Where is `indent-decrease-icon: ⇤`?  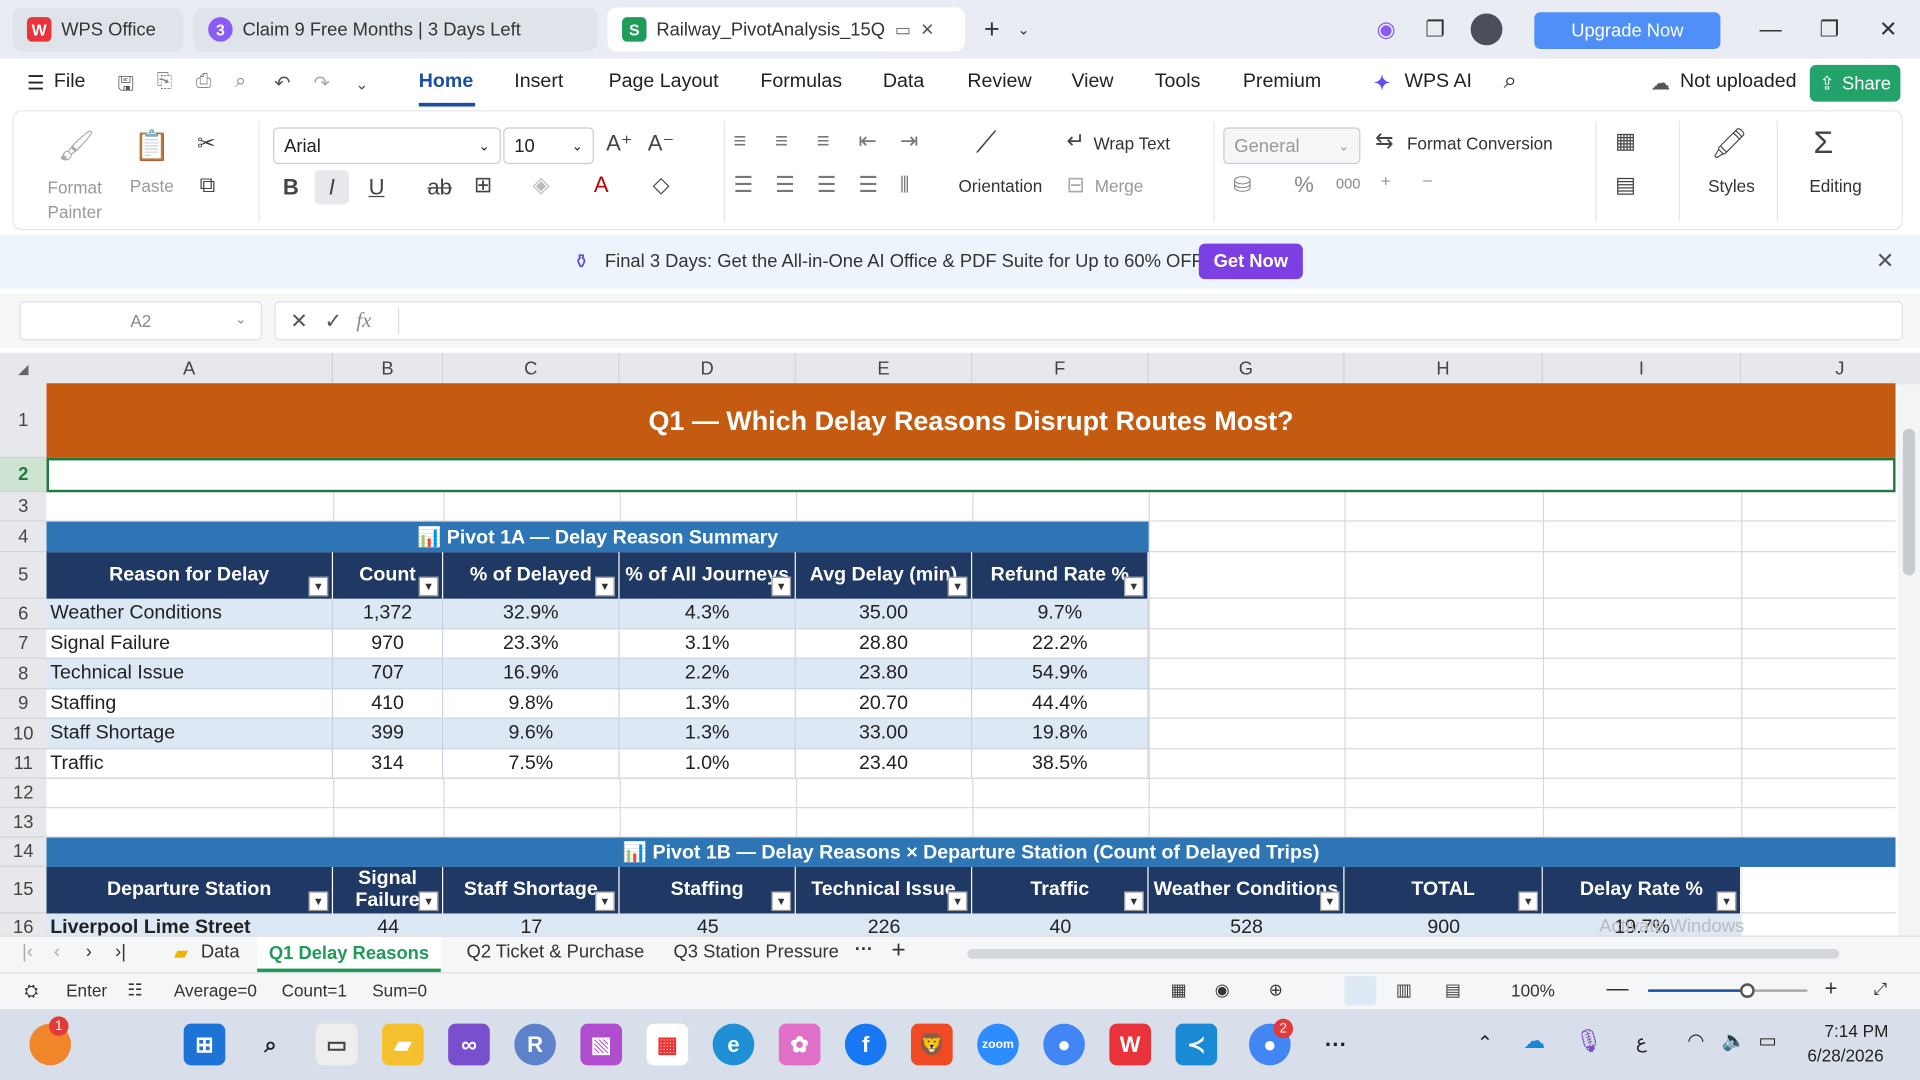 indent-decrease-icon: ⇤ is located at coordinates (867, 142).